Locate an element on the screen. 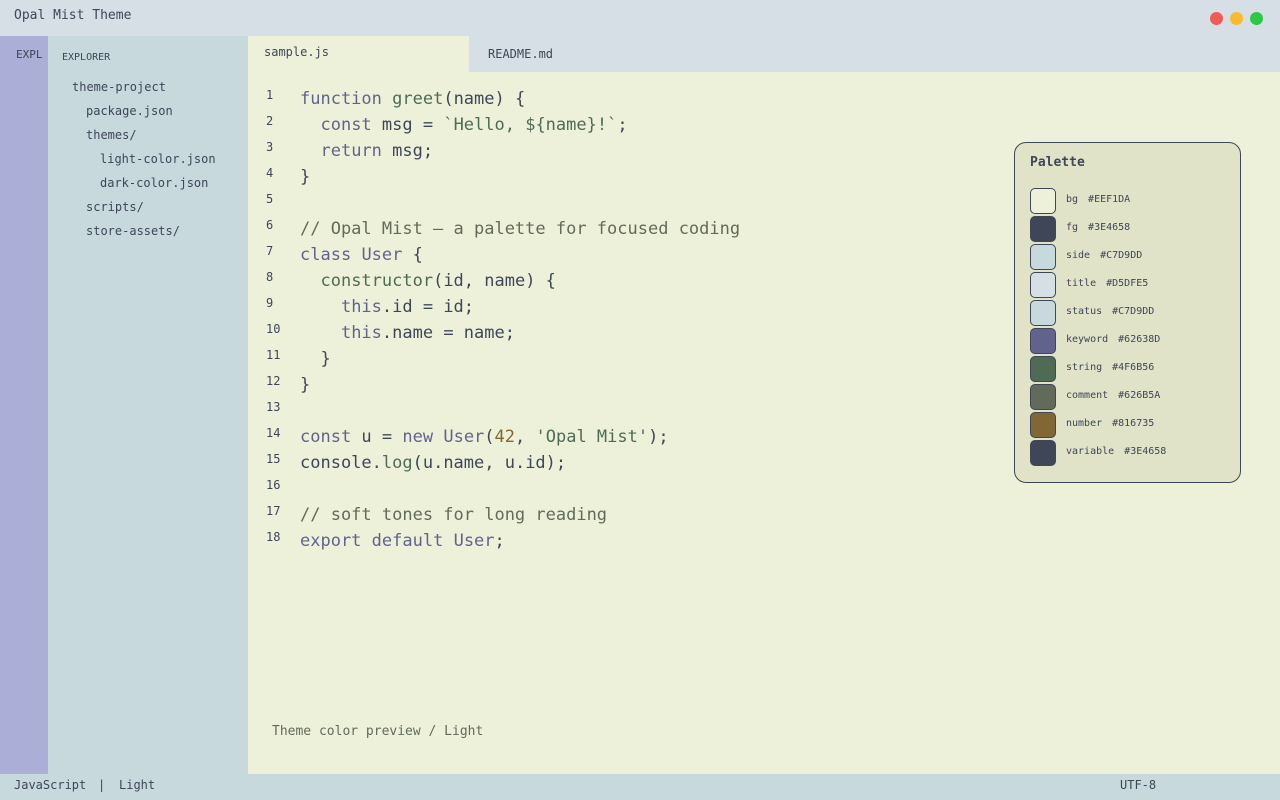  swatch-label: variable #3E4658 is located at coordinates (1116, 451).